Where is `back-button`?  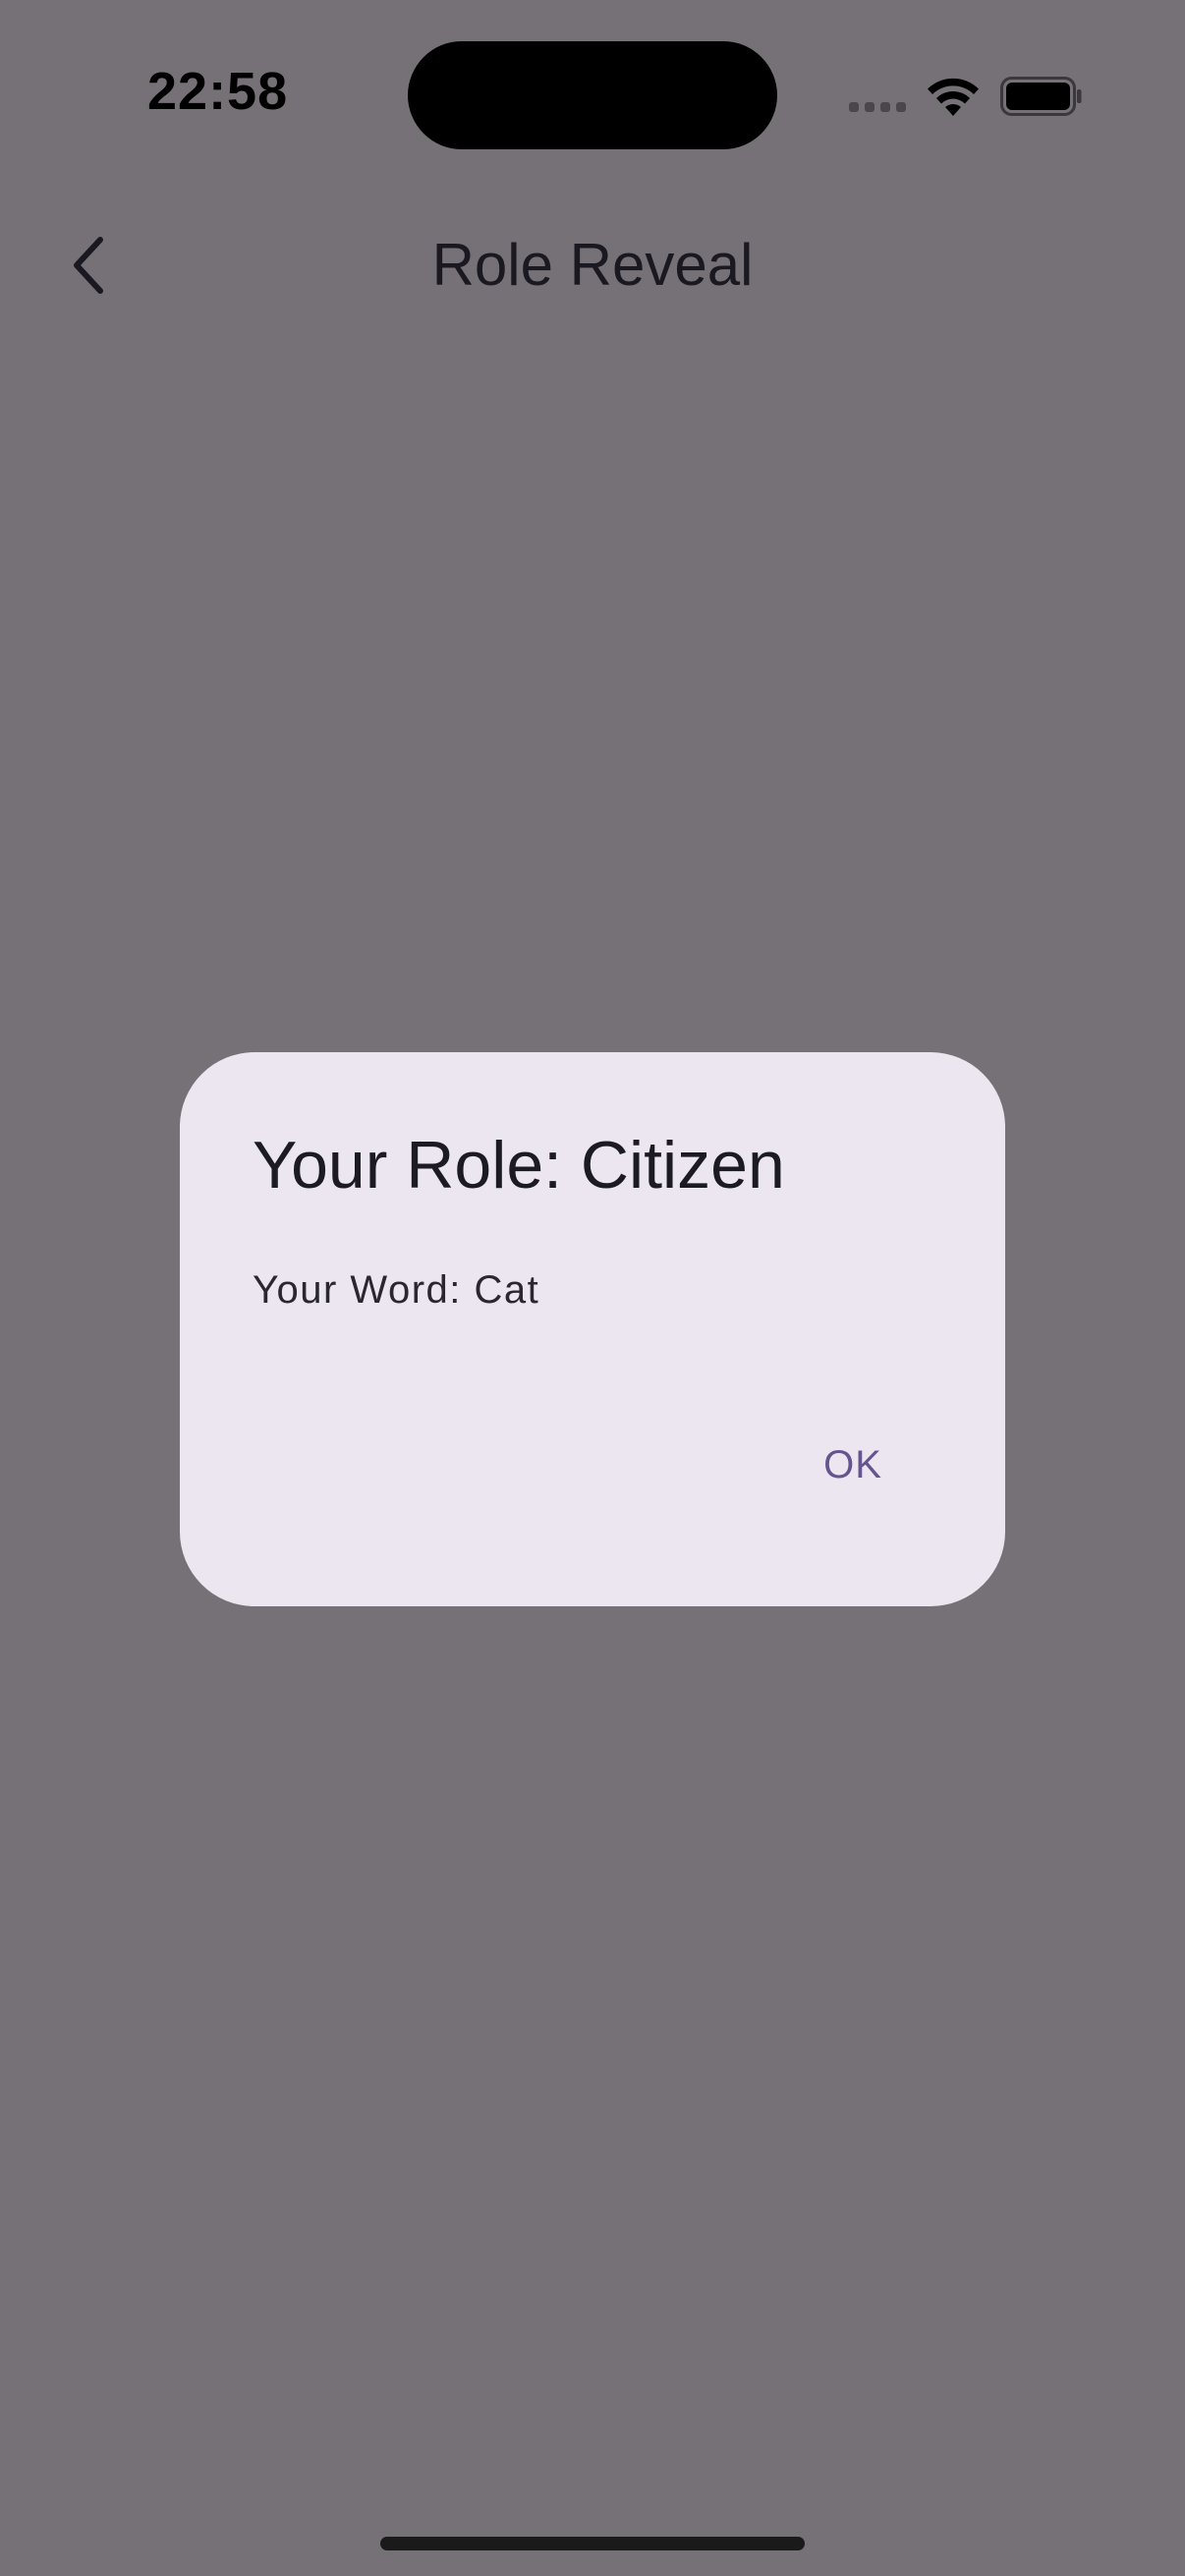
back-button is located at coordinates (89, 265).